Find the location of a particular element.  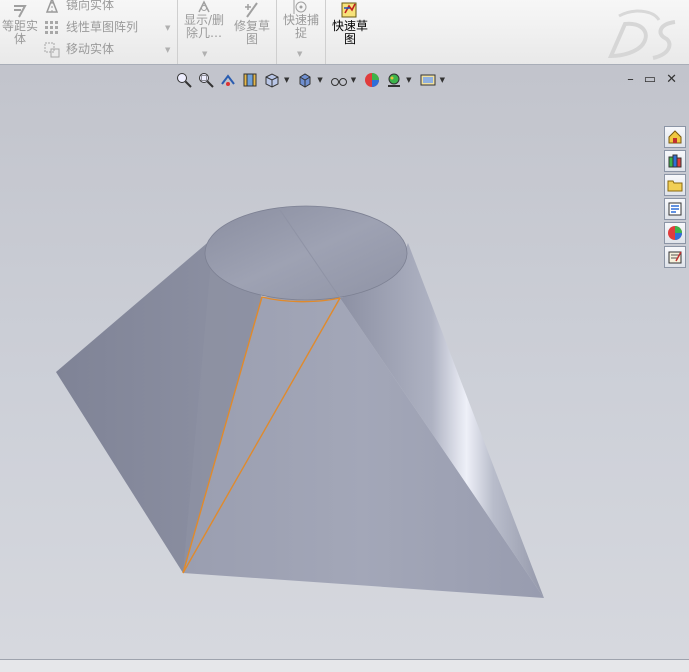

move-entities-icon is located at coordinates (52, 49).